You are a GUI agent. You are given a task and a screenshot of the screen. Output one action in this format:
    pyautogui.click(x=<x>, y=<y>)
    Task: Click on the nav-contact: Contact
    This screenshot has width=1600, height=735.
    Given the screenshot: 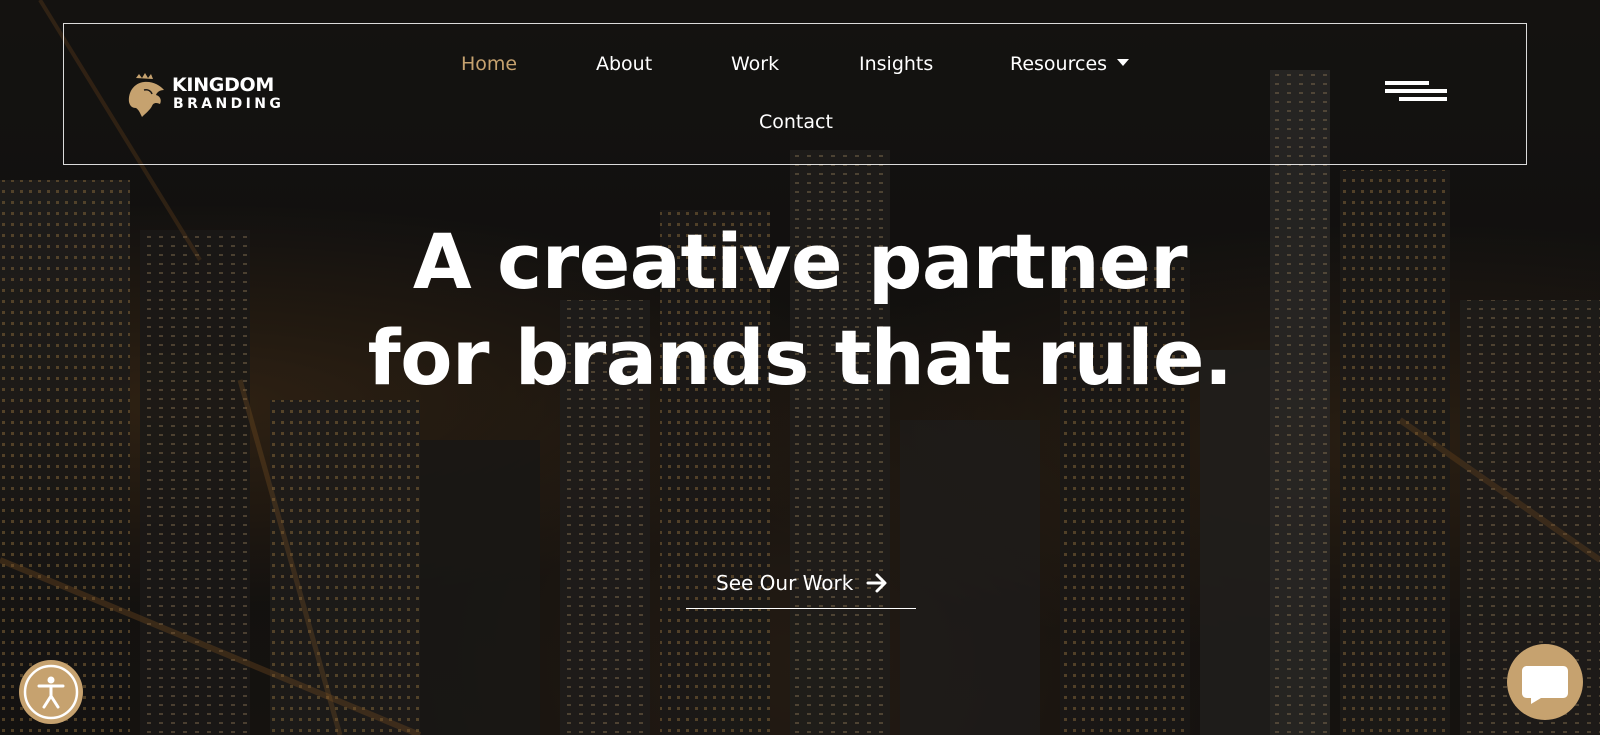 What is the action you would take?
    pyautogui.click(x=796, y=122)
    